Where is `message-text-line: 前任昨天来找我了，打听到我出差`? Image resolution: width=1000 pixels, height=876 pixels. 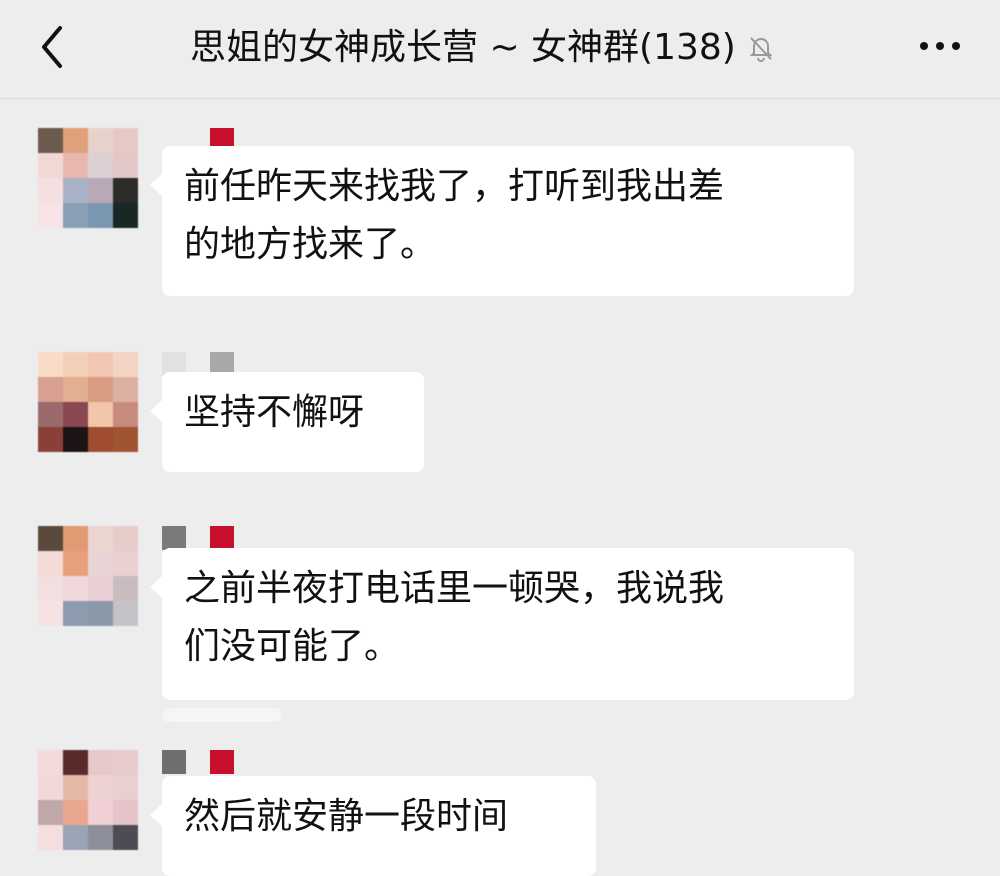
message-text-line: 前任昨天来找我了，打听到我出差 is located at coordinates (454, 186).